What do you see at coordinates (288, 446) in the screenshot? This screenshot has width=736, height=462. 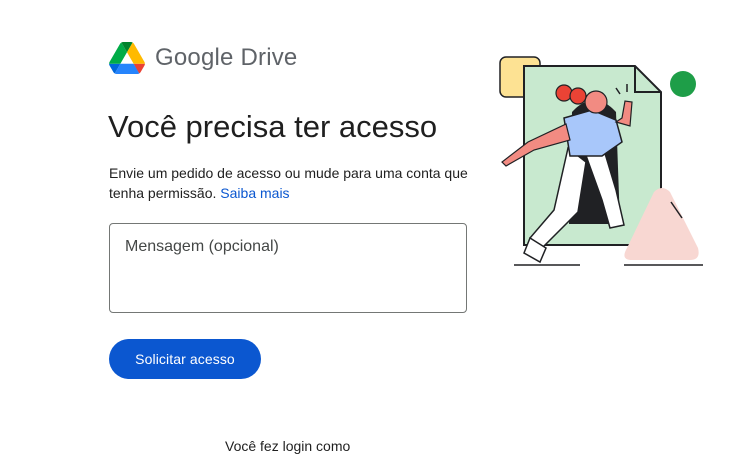 I see `signed-in-as-text: Você fez login como` at bounding box center [288, 446].